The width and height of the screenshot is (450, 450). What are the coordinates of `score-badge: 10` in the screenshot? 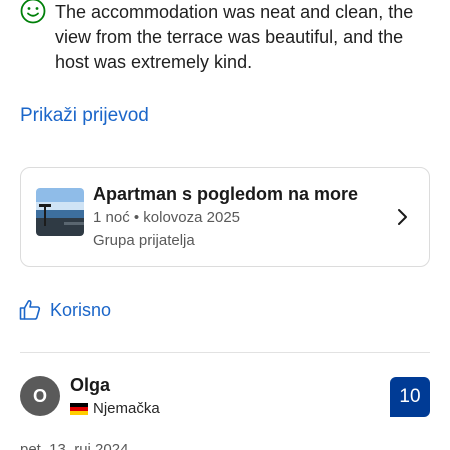 It's located at (410, 397).